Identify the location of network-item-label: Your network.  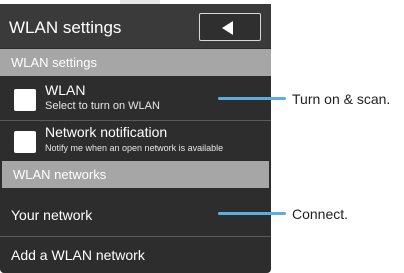
(52, 215).